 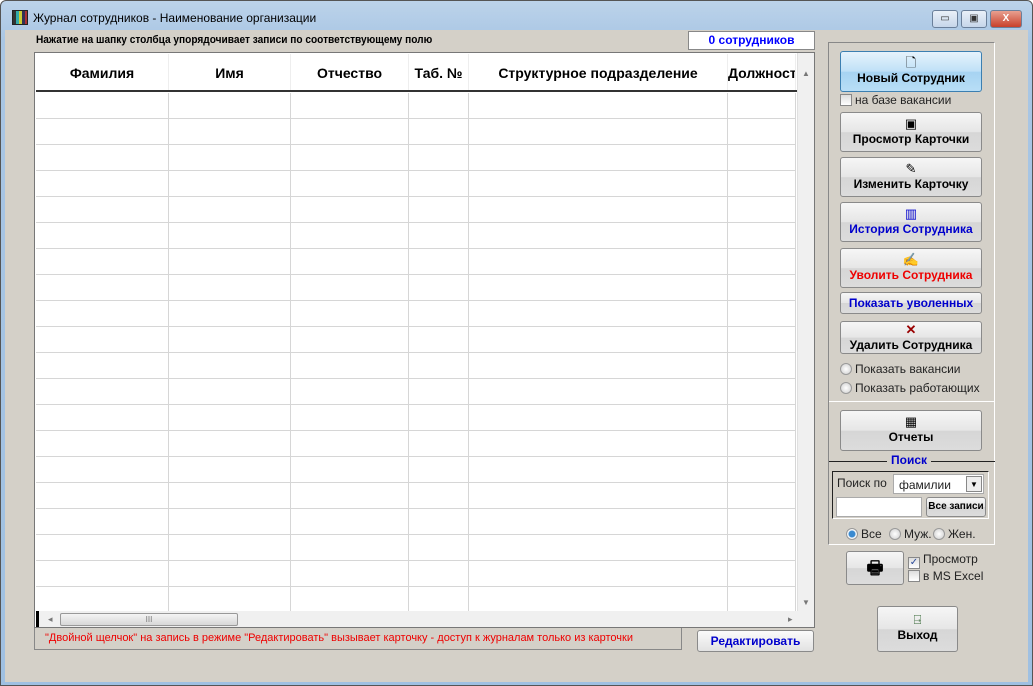 I want to click on search-field-select: фамилии ▼, so click(x=938, y=484).